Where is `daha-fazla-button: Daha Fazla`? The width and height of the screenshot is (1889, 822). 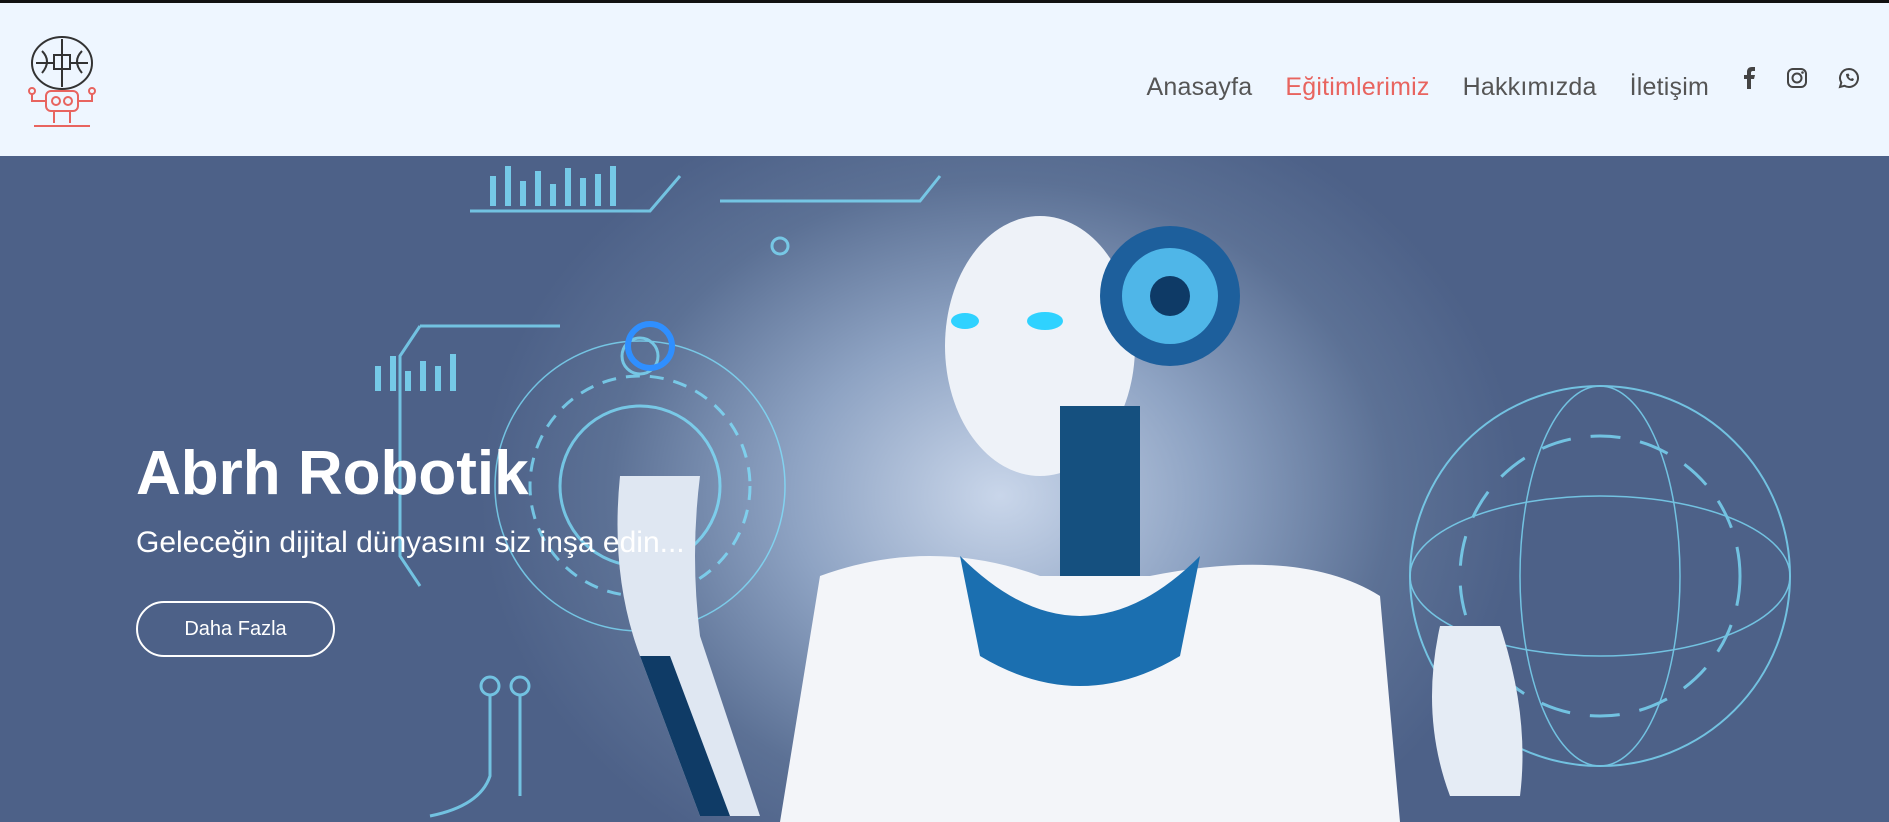 daha-fazla-button: Daha Fazla is located at coordinates (235, 629).